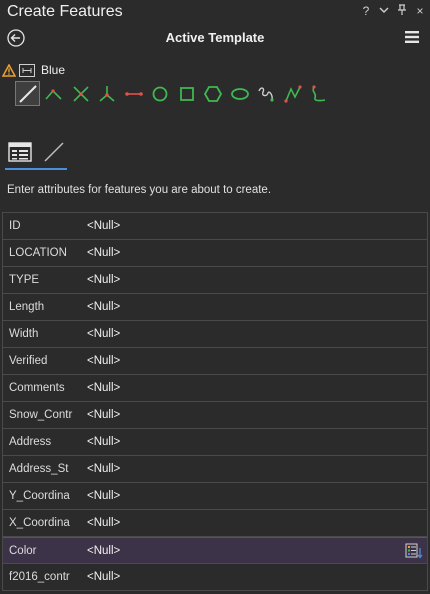 This screenshot has width=430, height=594. I want to click on tool-rectangle, so click(186, 93).